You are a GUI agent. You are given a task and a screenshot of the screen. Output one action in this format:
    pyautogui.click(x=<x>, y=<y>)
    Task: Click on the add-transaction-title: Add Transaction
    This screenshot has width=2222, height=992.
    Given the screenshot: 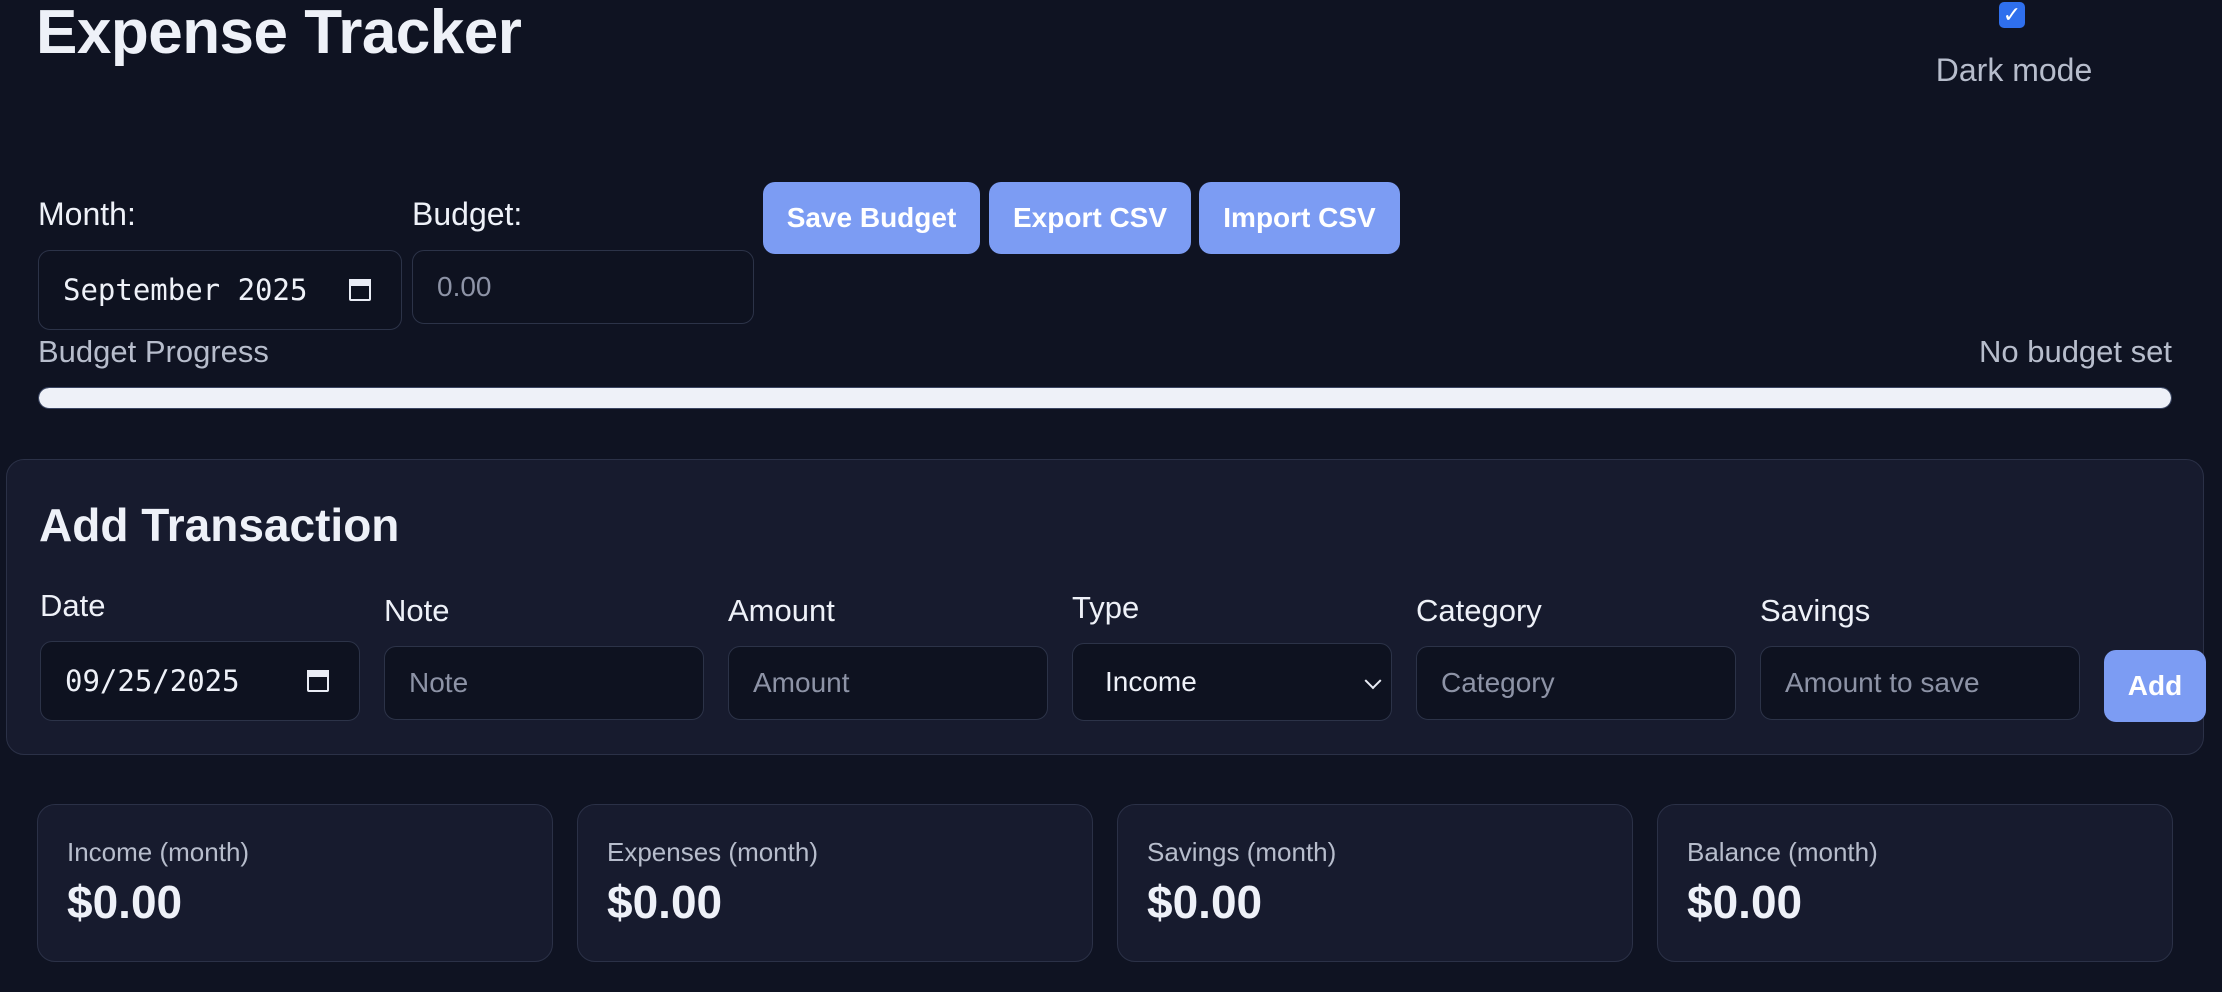 What is the action you would take?
    pyautogui.click(x=219, y=525)
    